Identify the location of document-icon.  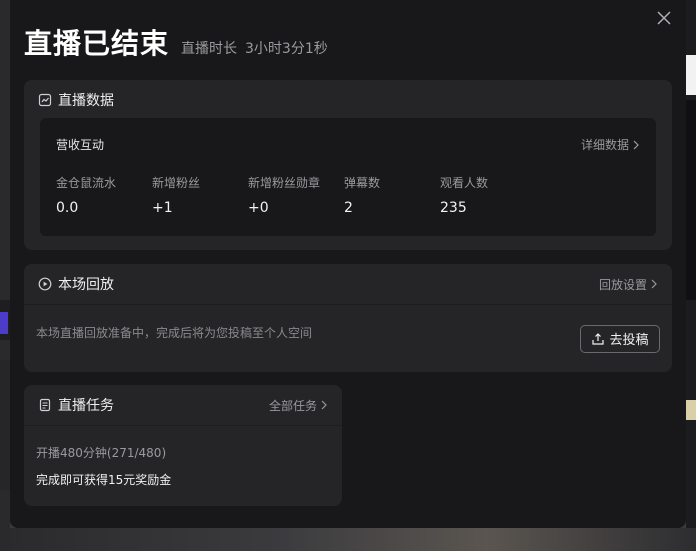
(45, 405).